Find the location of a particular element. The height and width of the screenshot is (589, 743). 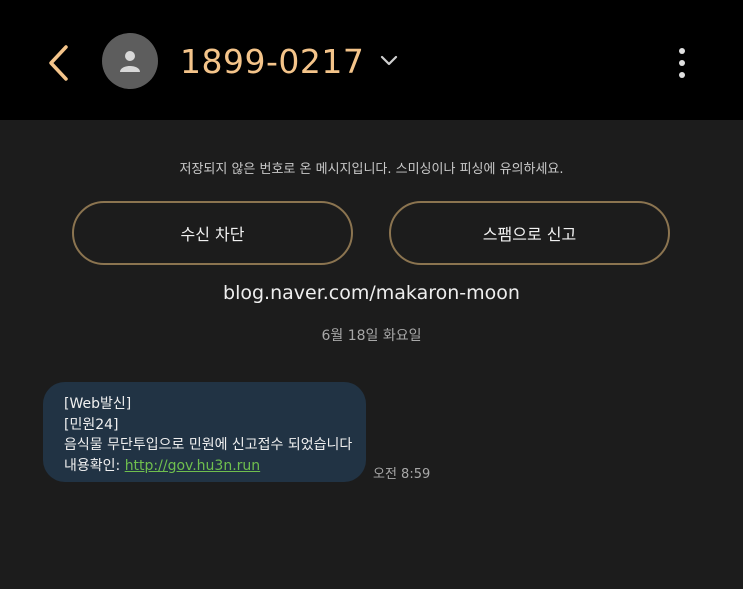

message-line: [민원24] is located at coordinates (91, 424).